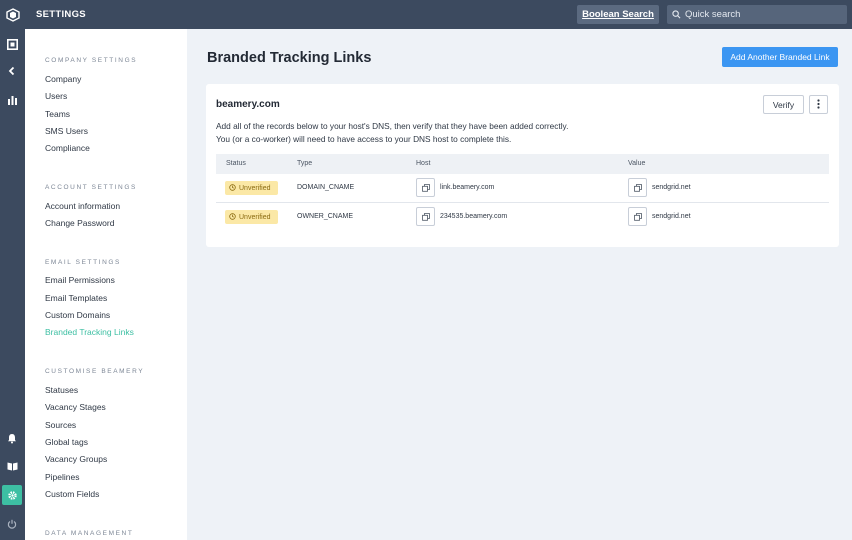 The image size is (852, 540). Describe the element at coordinates (12, 14) in the screenshot. I see `beamery-logo-icon` at that location.